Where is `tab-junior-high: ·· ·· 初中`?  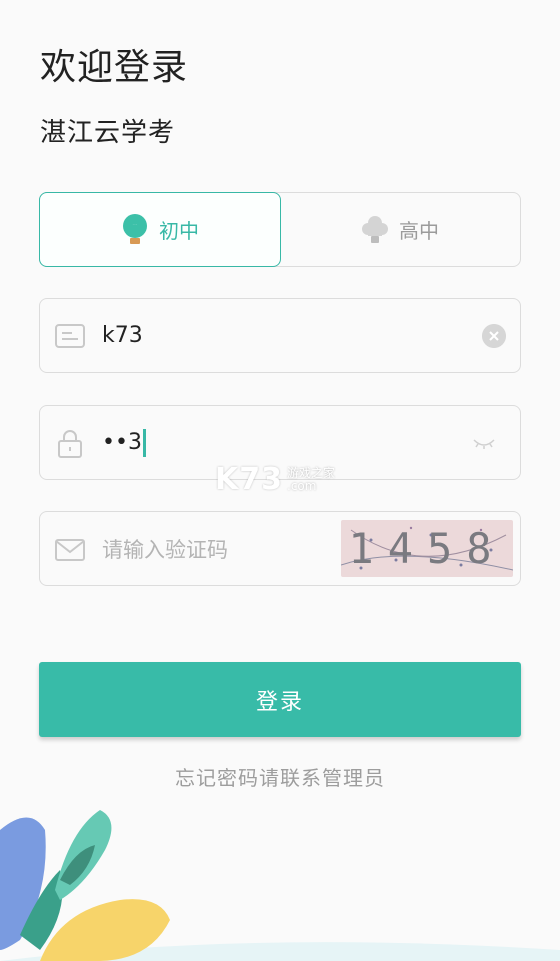 tab-junior-high: ·· ·· 初中 is located at coordinates (160, 229).